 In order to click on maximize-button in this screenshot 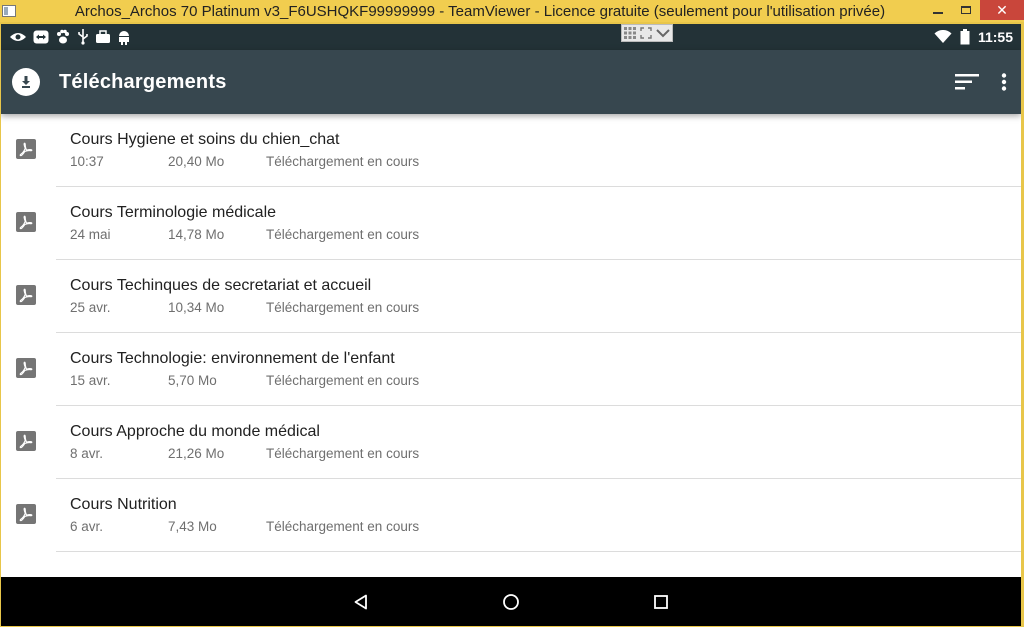, I will do `click(966, 10)`.